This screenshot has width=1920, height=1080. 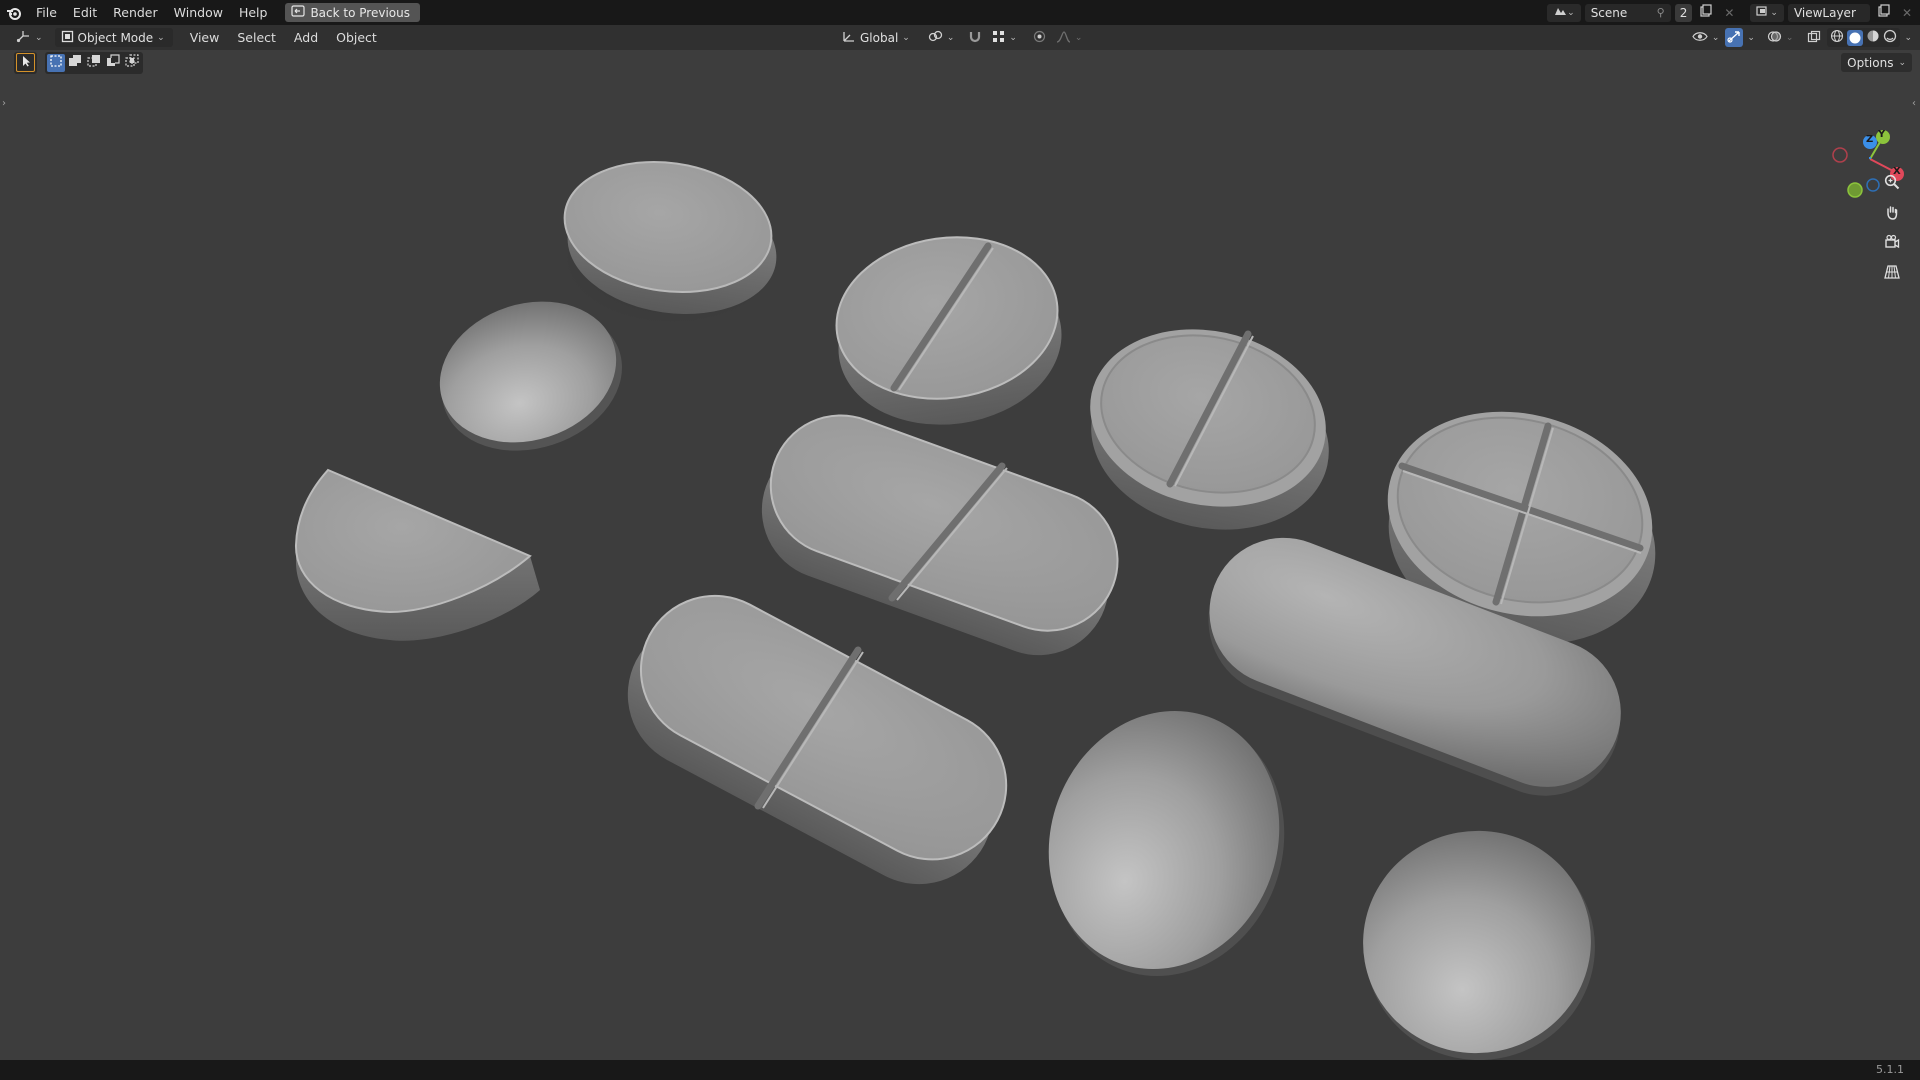 I want to click on select-subtract-mode-button, so click(x=94, y=63).